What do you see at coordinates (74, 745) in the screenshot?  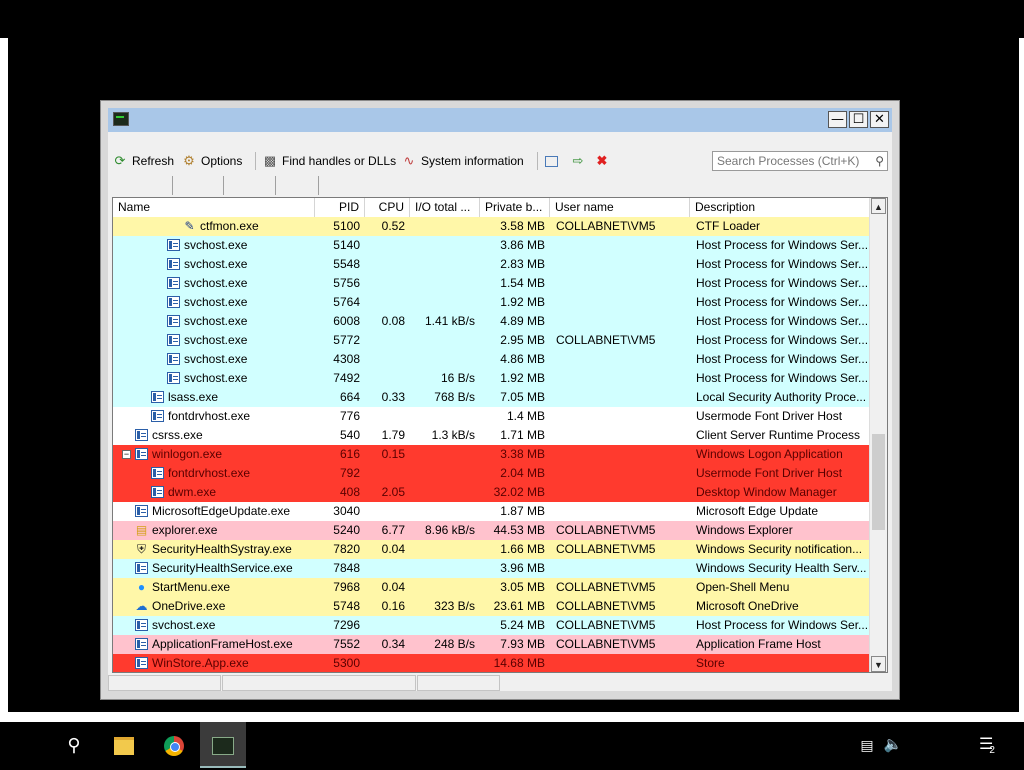 I see `search-taskbar-button: ⚲` at bounding box center [74, 745].